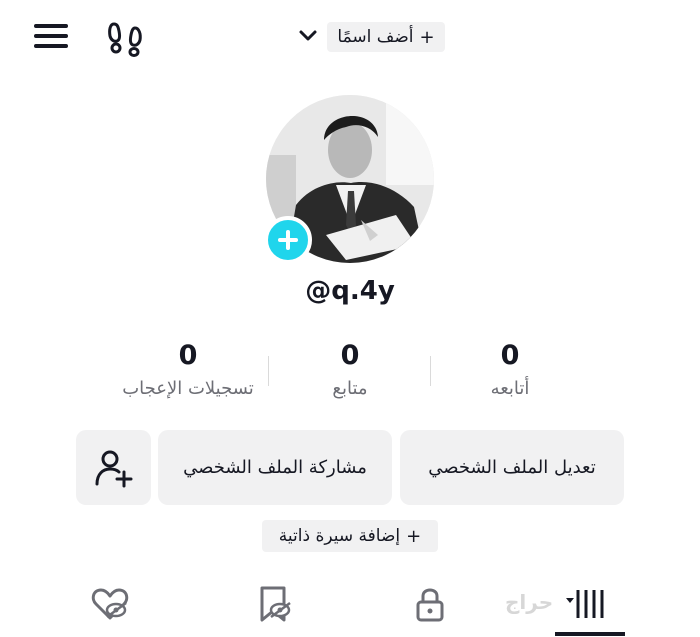 The height and width of the screenshot is (637, 700). Describe the element at coordinates (375, 37) in the screenshot. I see `add-name-label: أضف اسمًا` at that location.